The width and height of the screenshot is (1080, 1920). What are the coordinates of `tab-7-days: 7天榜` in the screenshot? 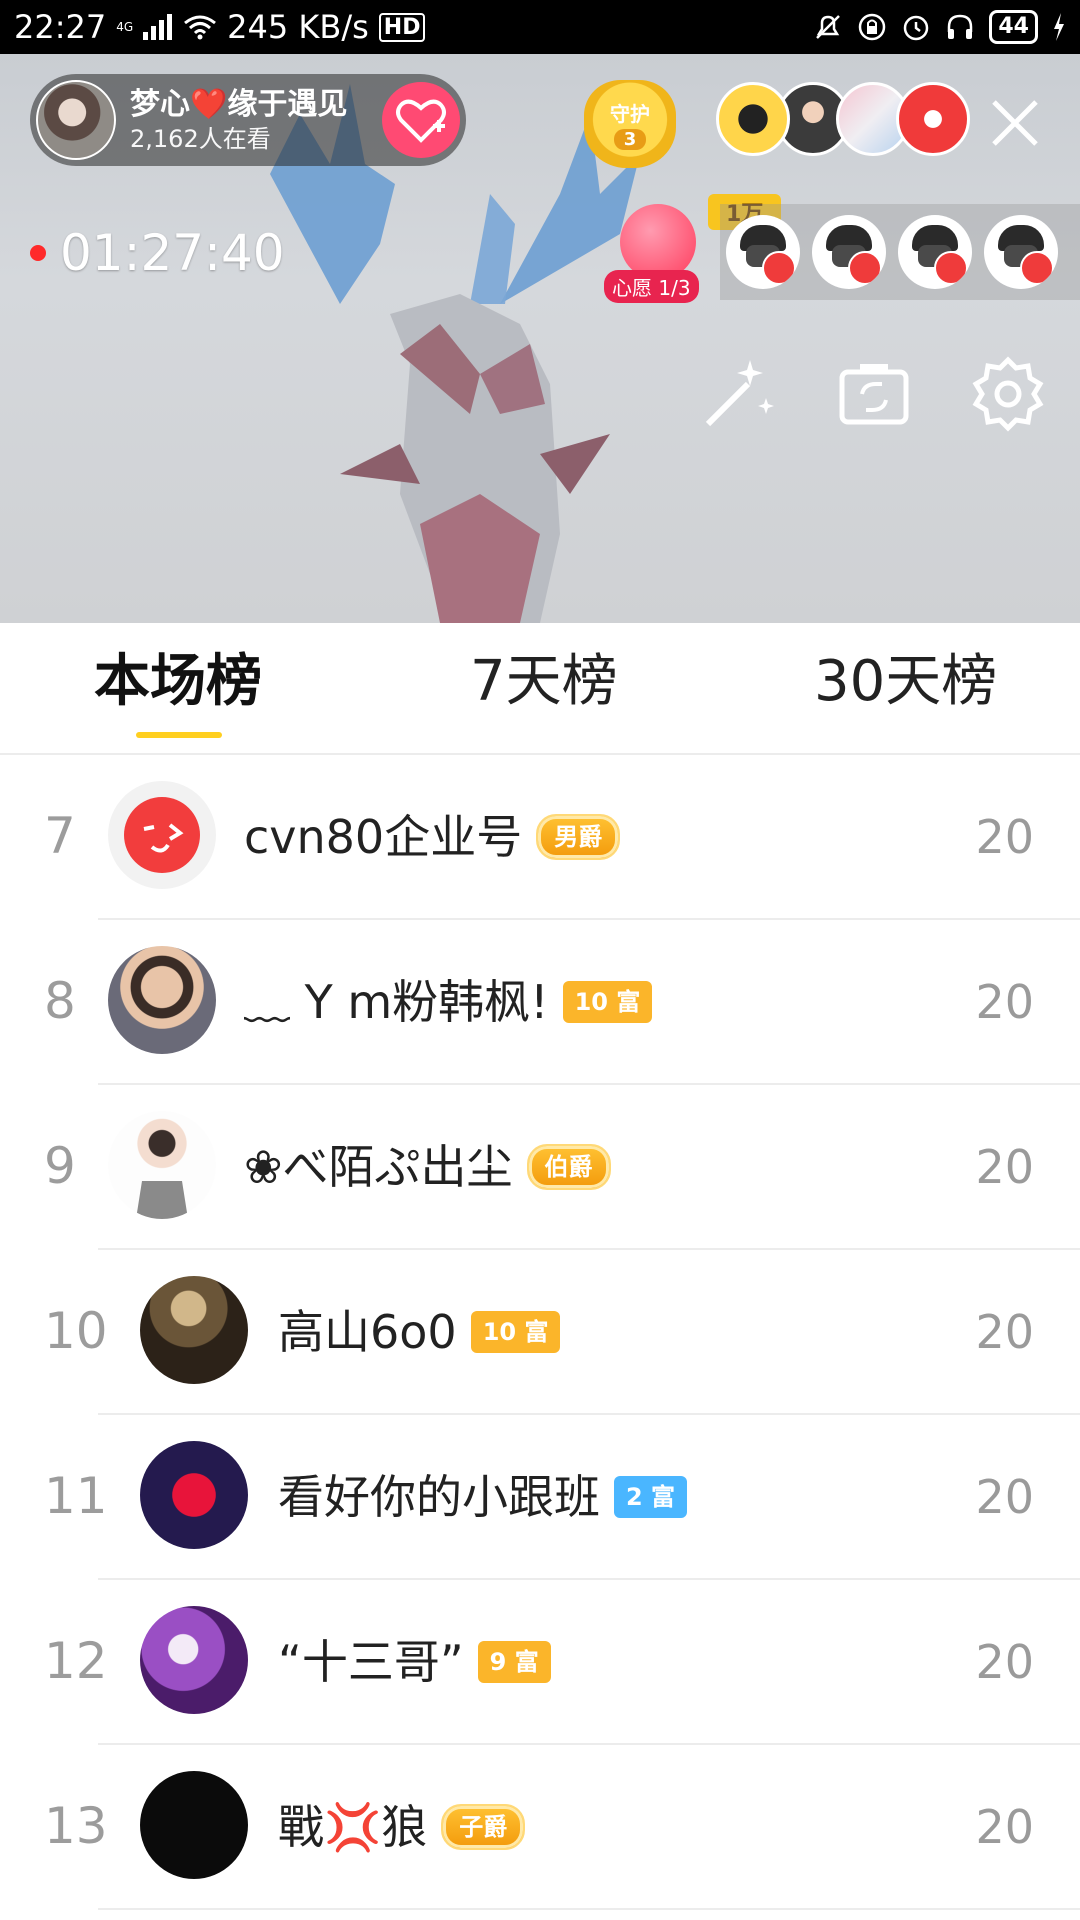 It's located at (544, 682).